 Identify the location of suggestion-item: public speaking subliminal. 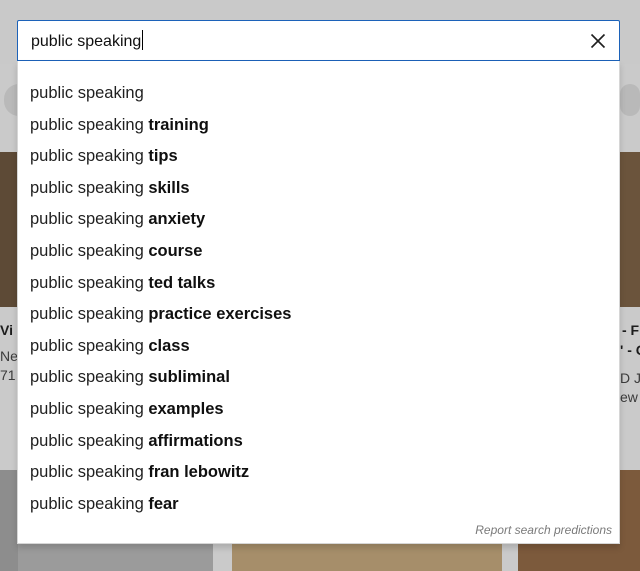
(318, 378).